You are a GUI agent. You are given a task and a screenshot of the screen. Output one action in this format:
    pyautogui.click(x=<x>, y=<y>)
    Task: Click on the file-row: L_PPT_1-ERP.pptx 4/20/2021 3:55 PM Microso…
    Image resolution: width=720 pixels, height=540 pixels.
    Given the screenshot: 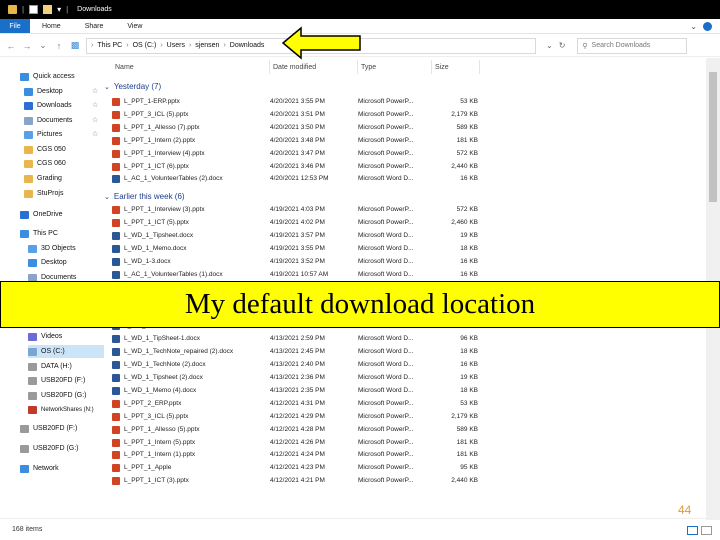 What is the action you would take?
    pyautogui.click(x=297, y=102)
    